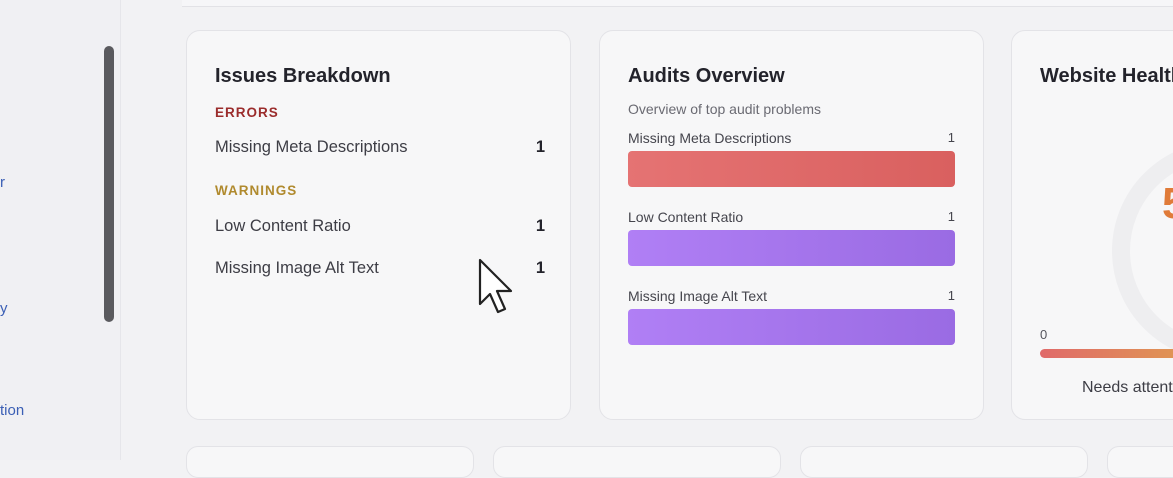 The image size is (1173, 478). I want to click on health-gauge-ring, so click(1142, 251).